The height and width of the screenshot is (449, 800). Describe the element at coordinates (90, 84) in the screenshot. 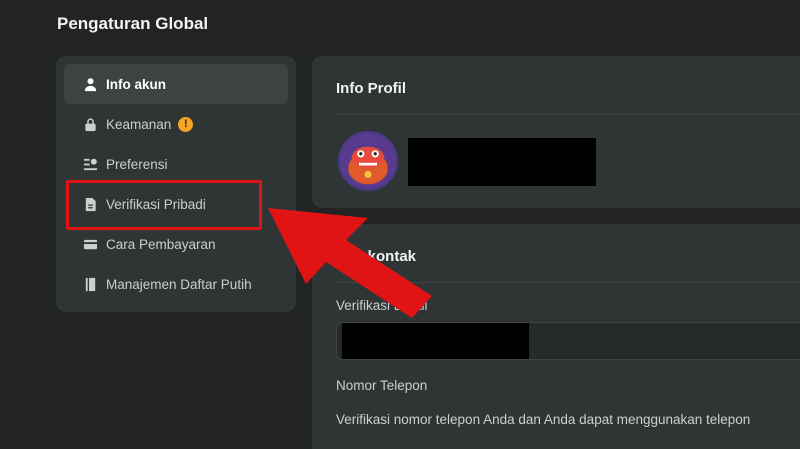

I see `user-icon` at that location.